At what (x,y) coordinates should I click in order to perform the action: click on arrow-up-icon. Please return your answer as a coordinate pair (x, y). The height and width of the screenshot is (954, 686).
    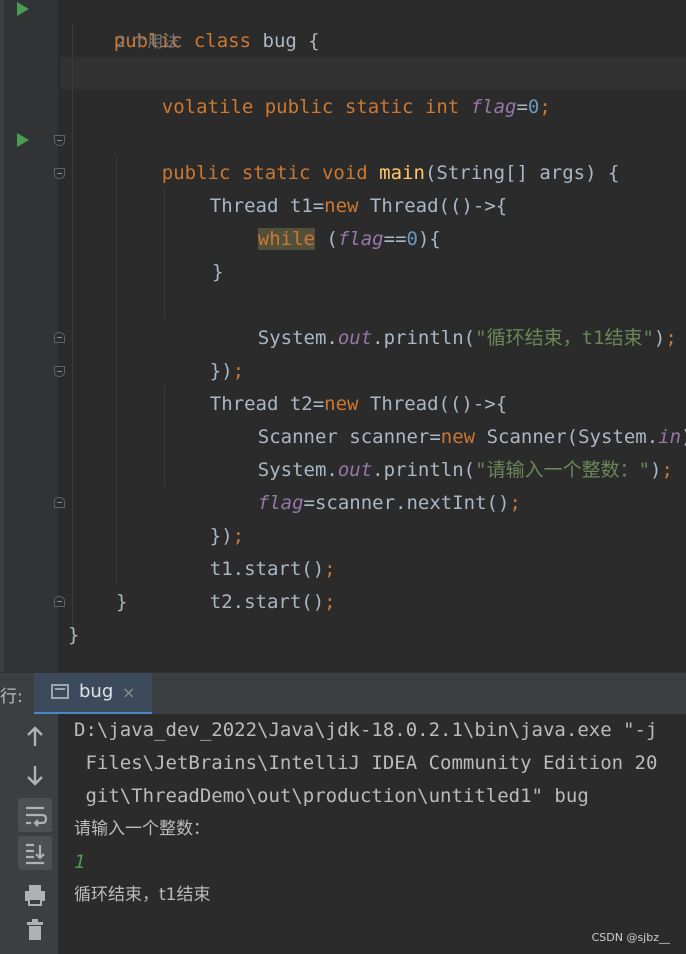
    Looking at the image, I should click on (35, 737).